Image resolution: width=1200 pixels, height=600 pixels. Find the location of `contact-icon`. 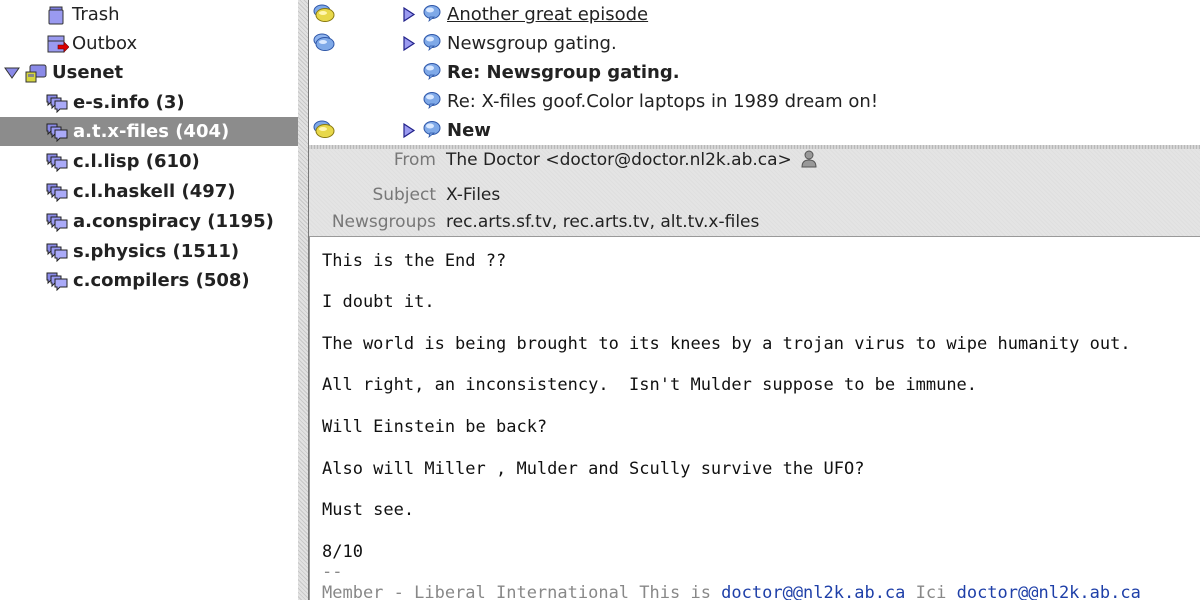

contact-icon is located at coordinates (809, 159).